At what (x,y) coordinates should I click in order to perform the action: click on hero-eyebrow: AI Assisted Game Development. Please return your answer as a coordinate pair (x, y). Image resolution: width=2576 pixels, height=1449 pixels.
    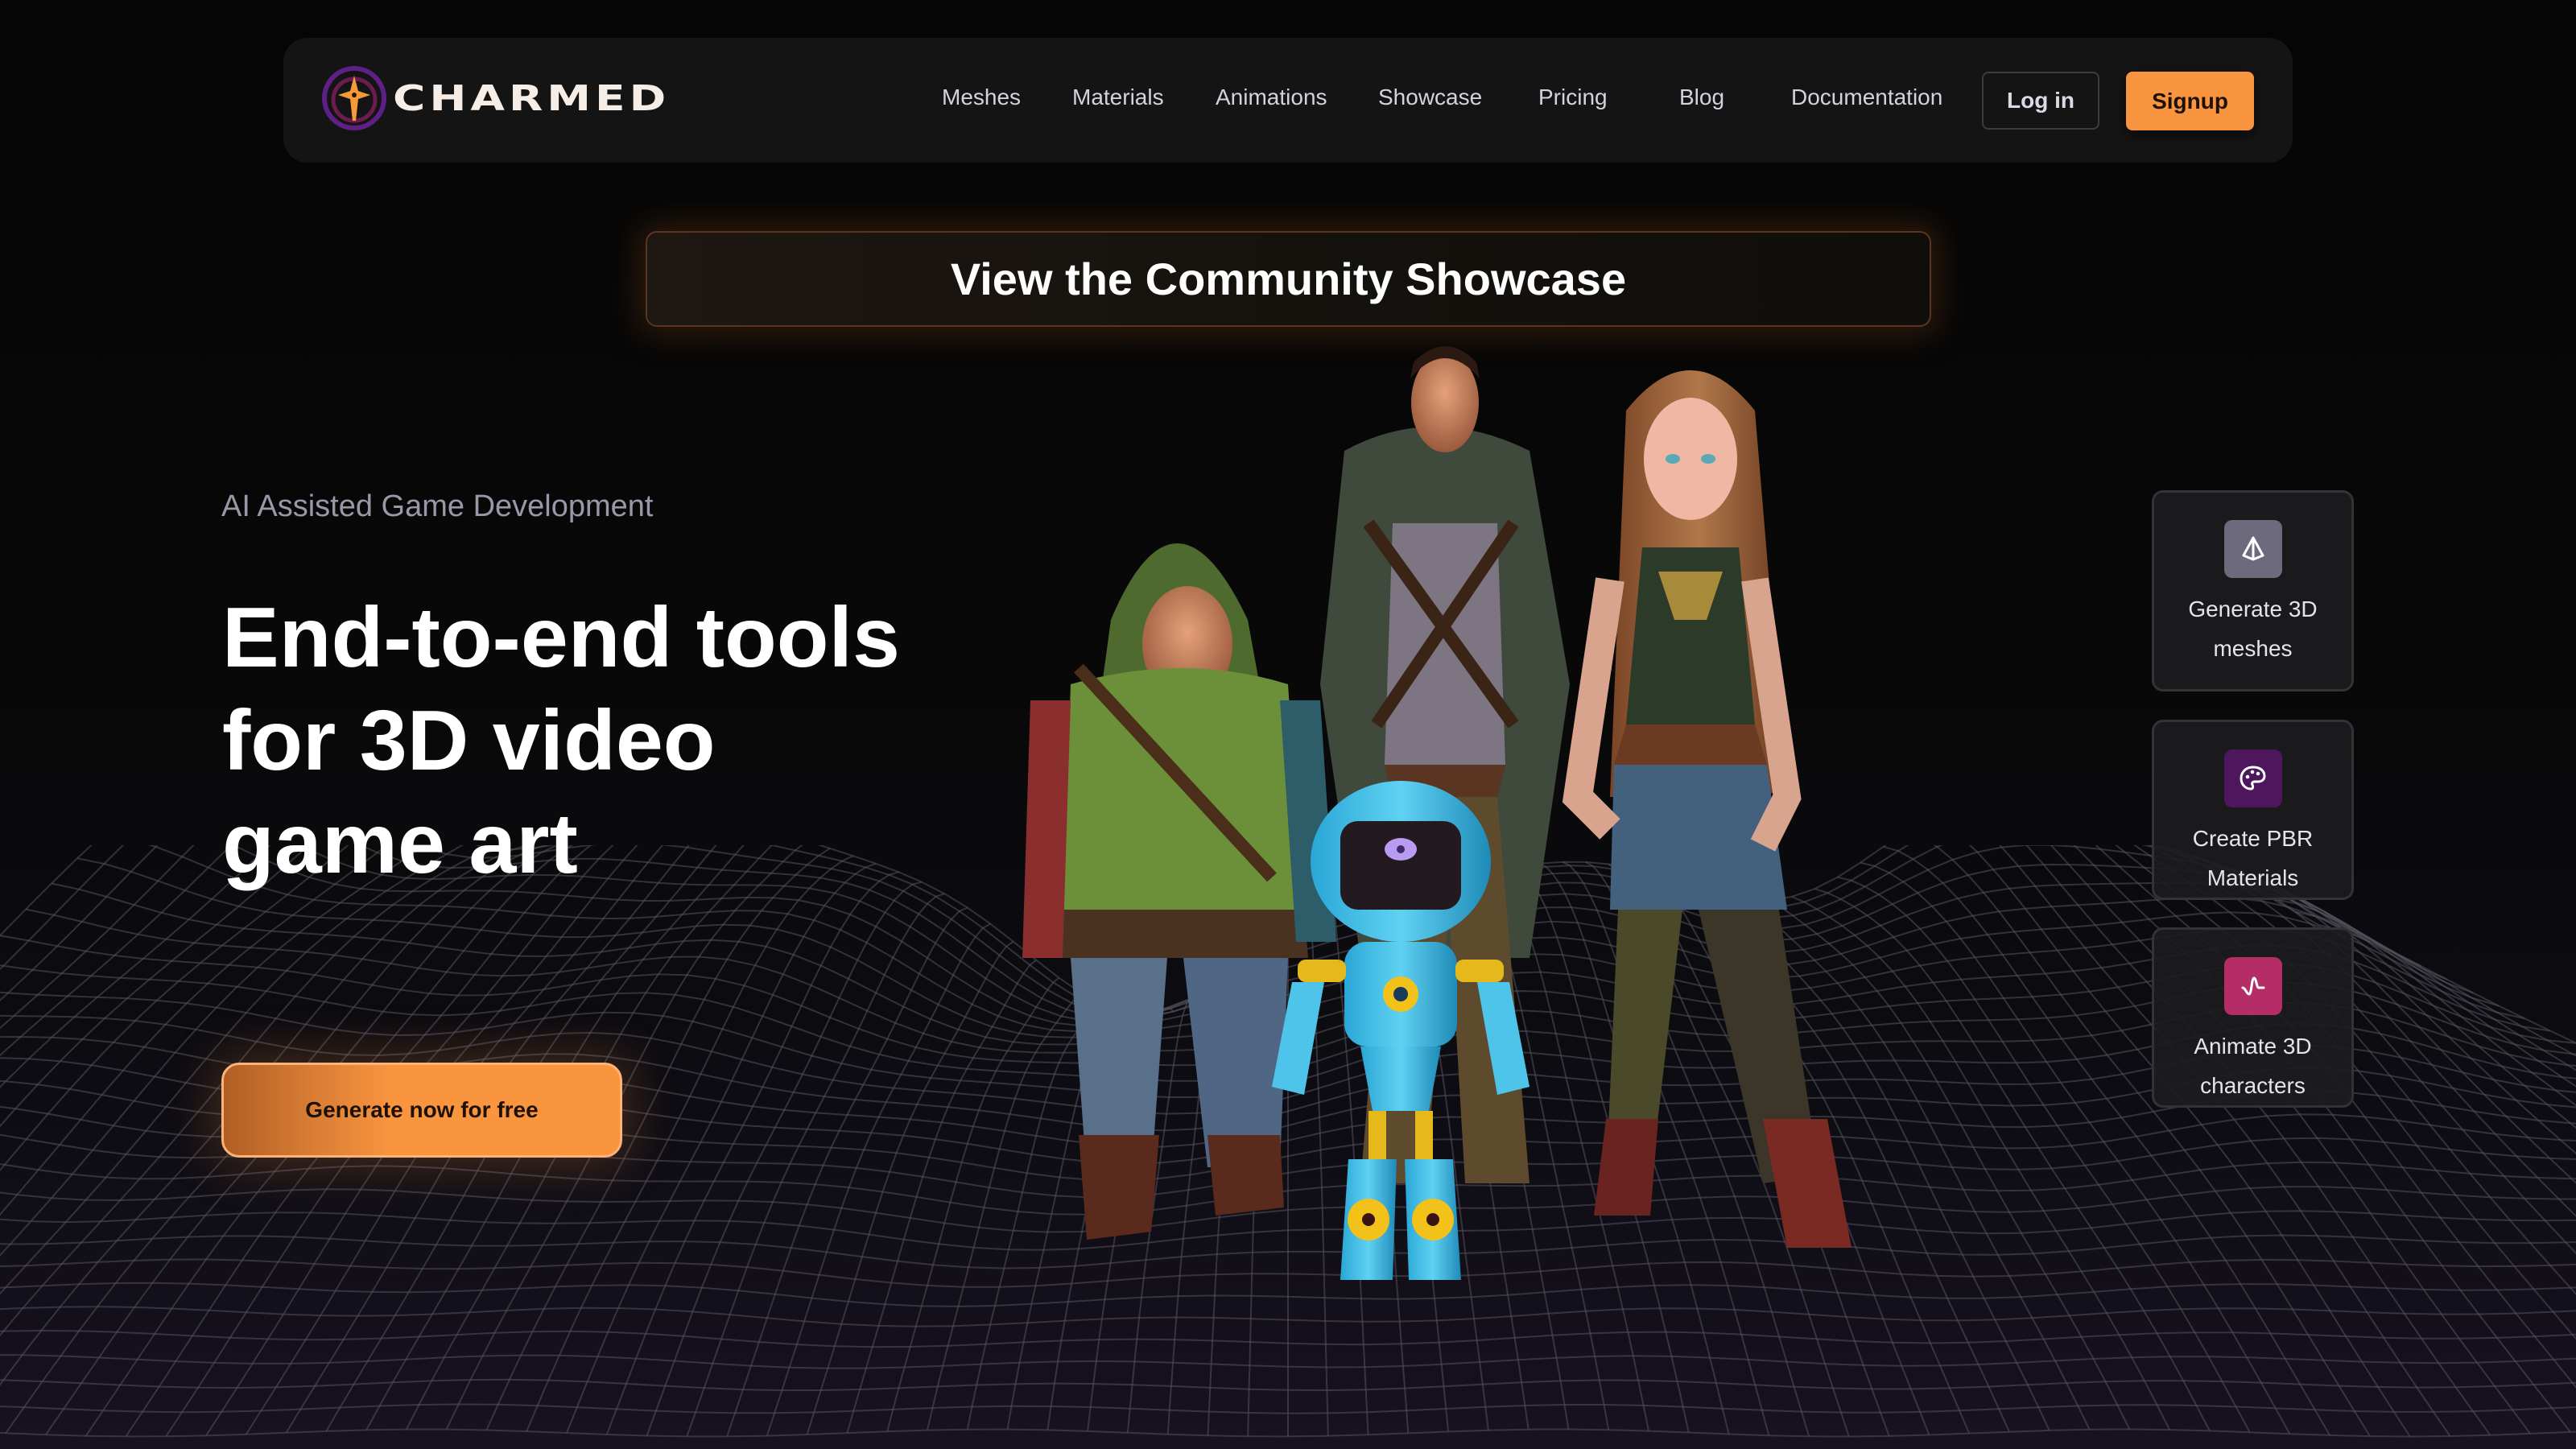
    Looking at the image, I should click on (437, 506).